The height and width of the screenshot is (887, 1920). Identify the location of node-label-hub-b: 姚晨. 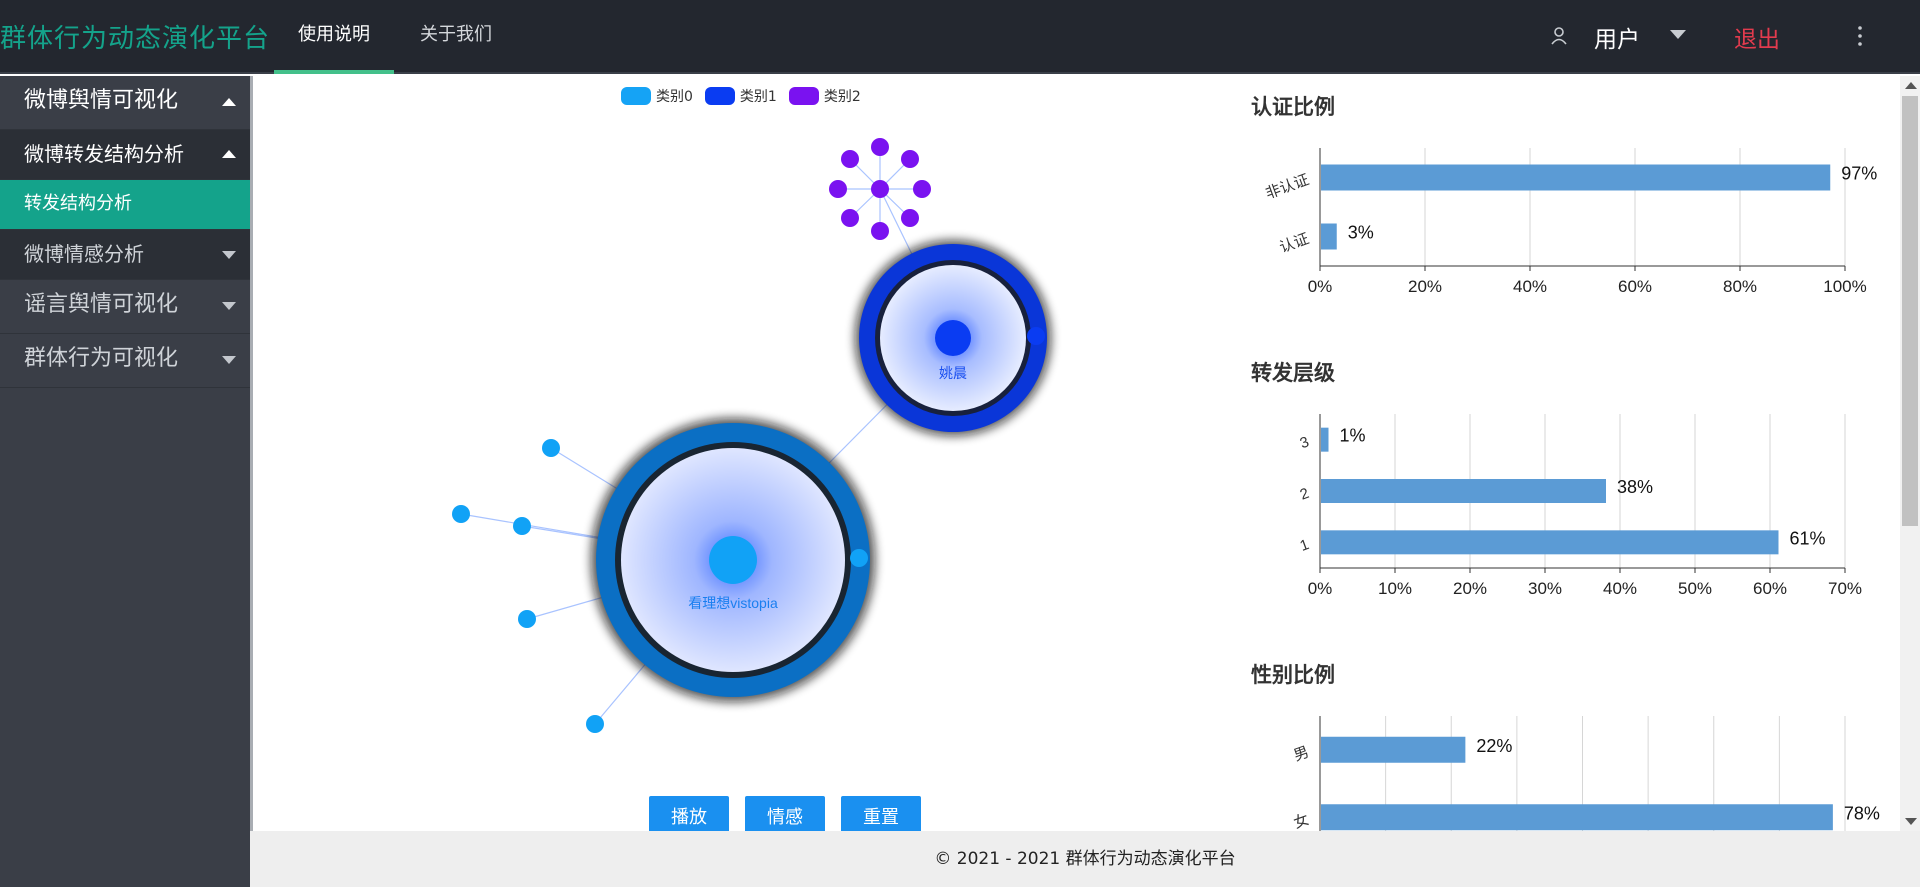
(953, 373).